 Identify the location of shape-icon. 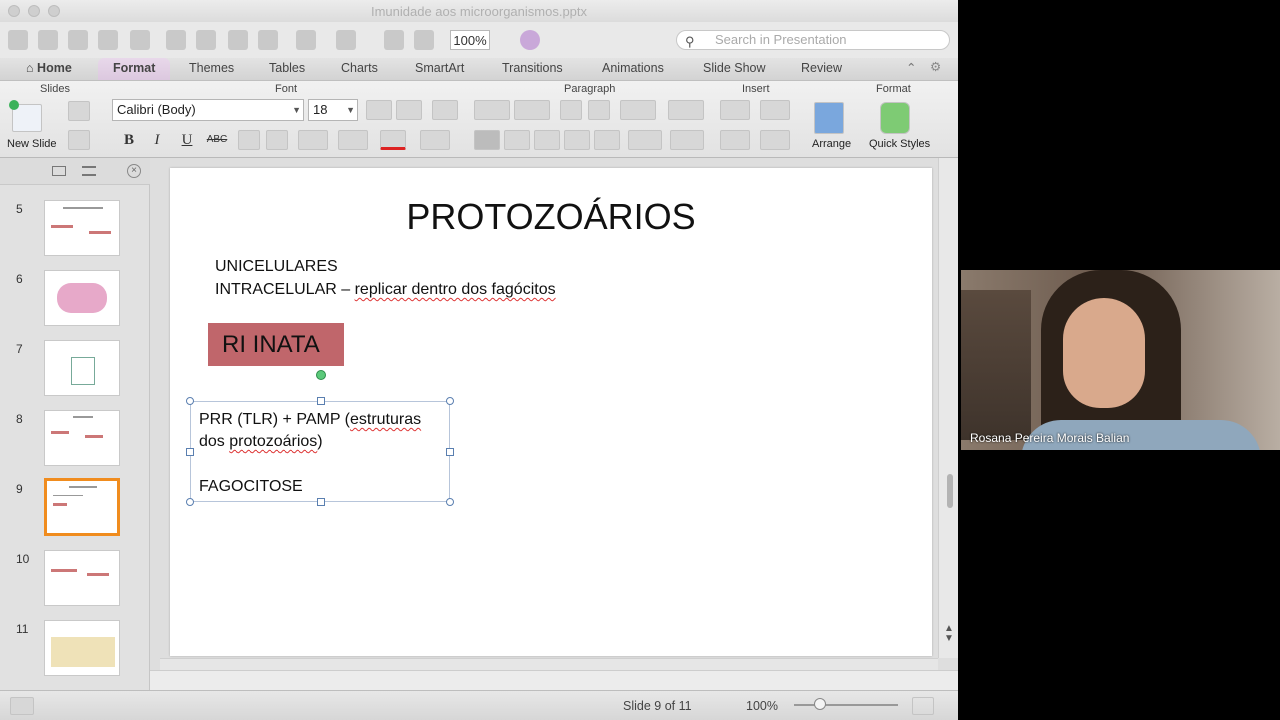
(735, 140).